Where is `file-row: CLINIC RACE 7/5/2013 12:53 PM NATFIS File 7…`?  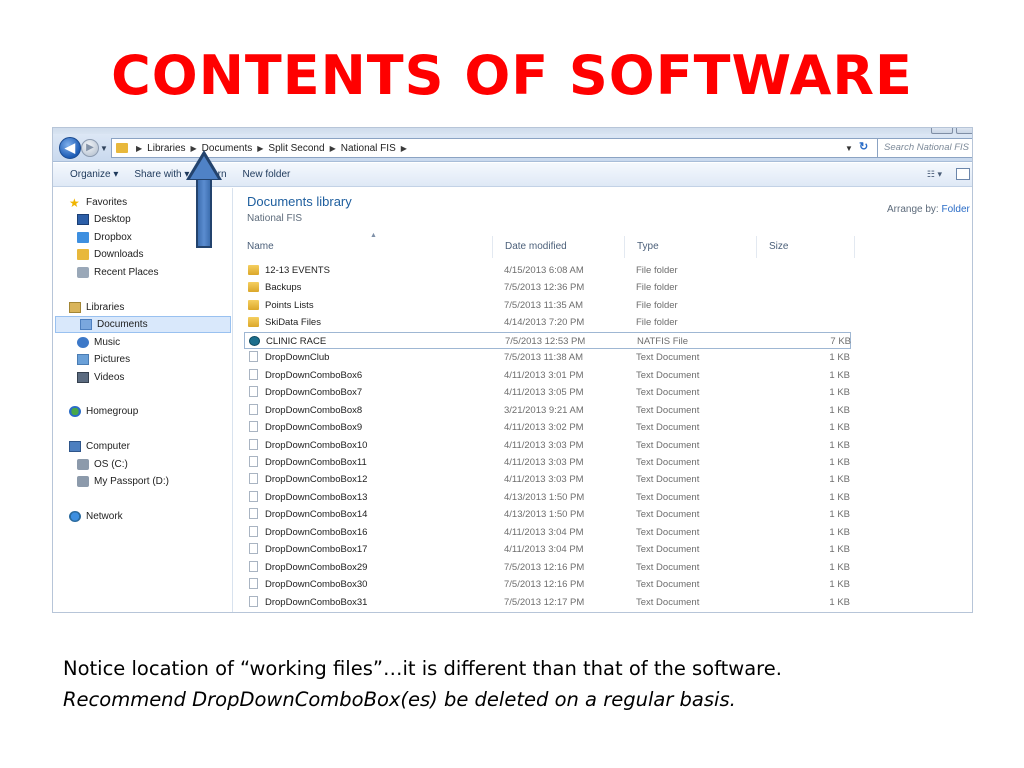 file-row: CLINIC RACE 7/5/2013 12:53 PM NATFIS File 7… is located at coordinates (547, 340).